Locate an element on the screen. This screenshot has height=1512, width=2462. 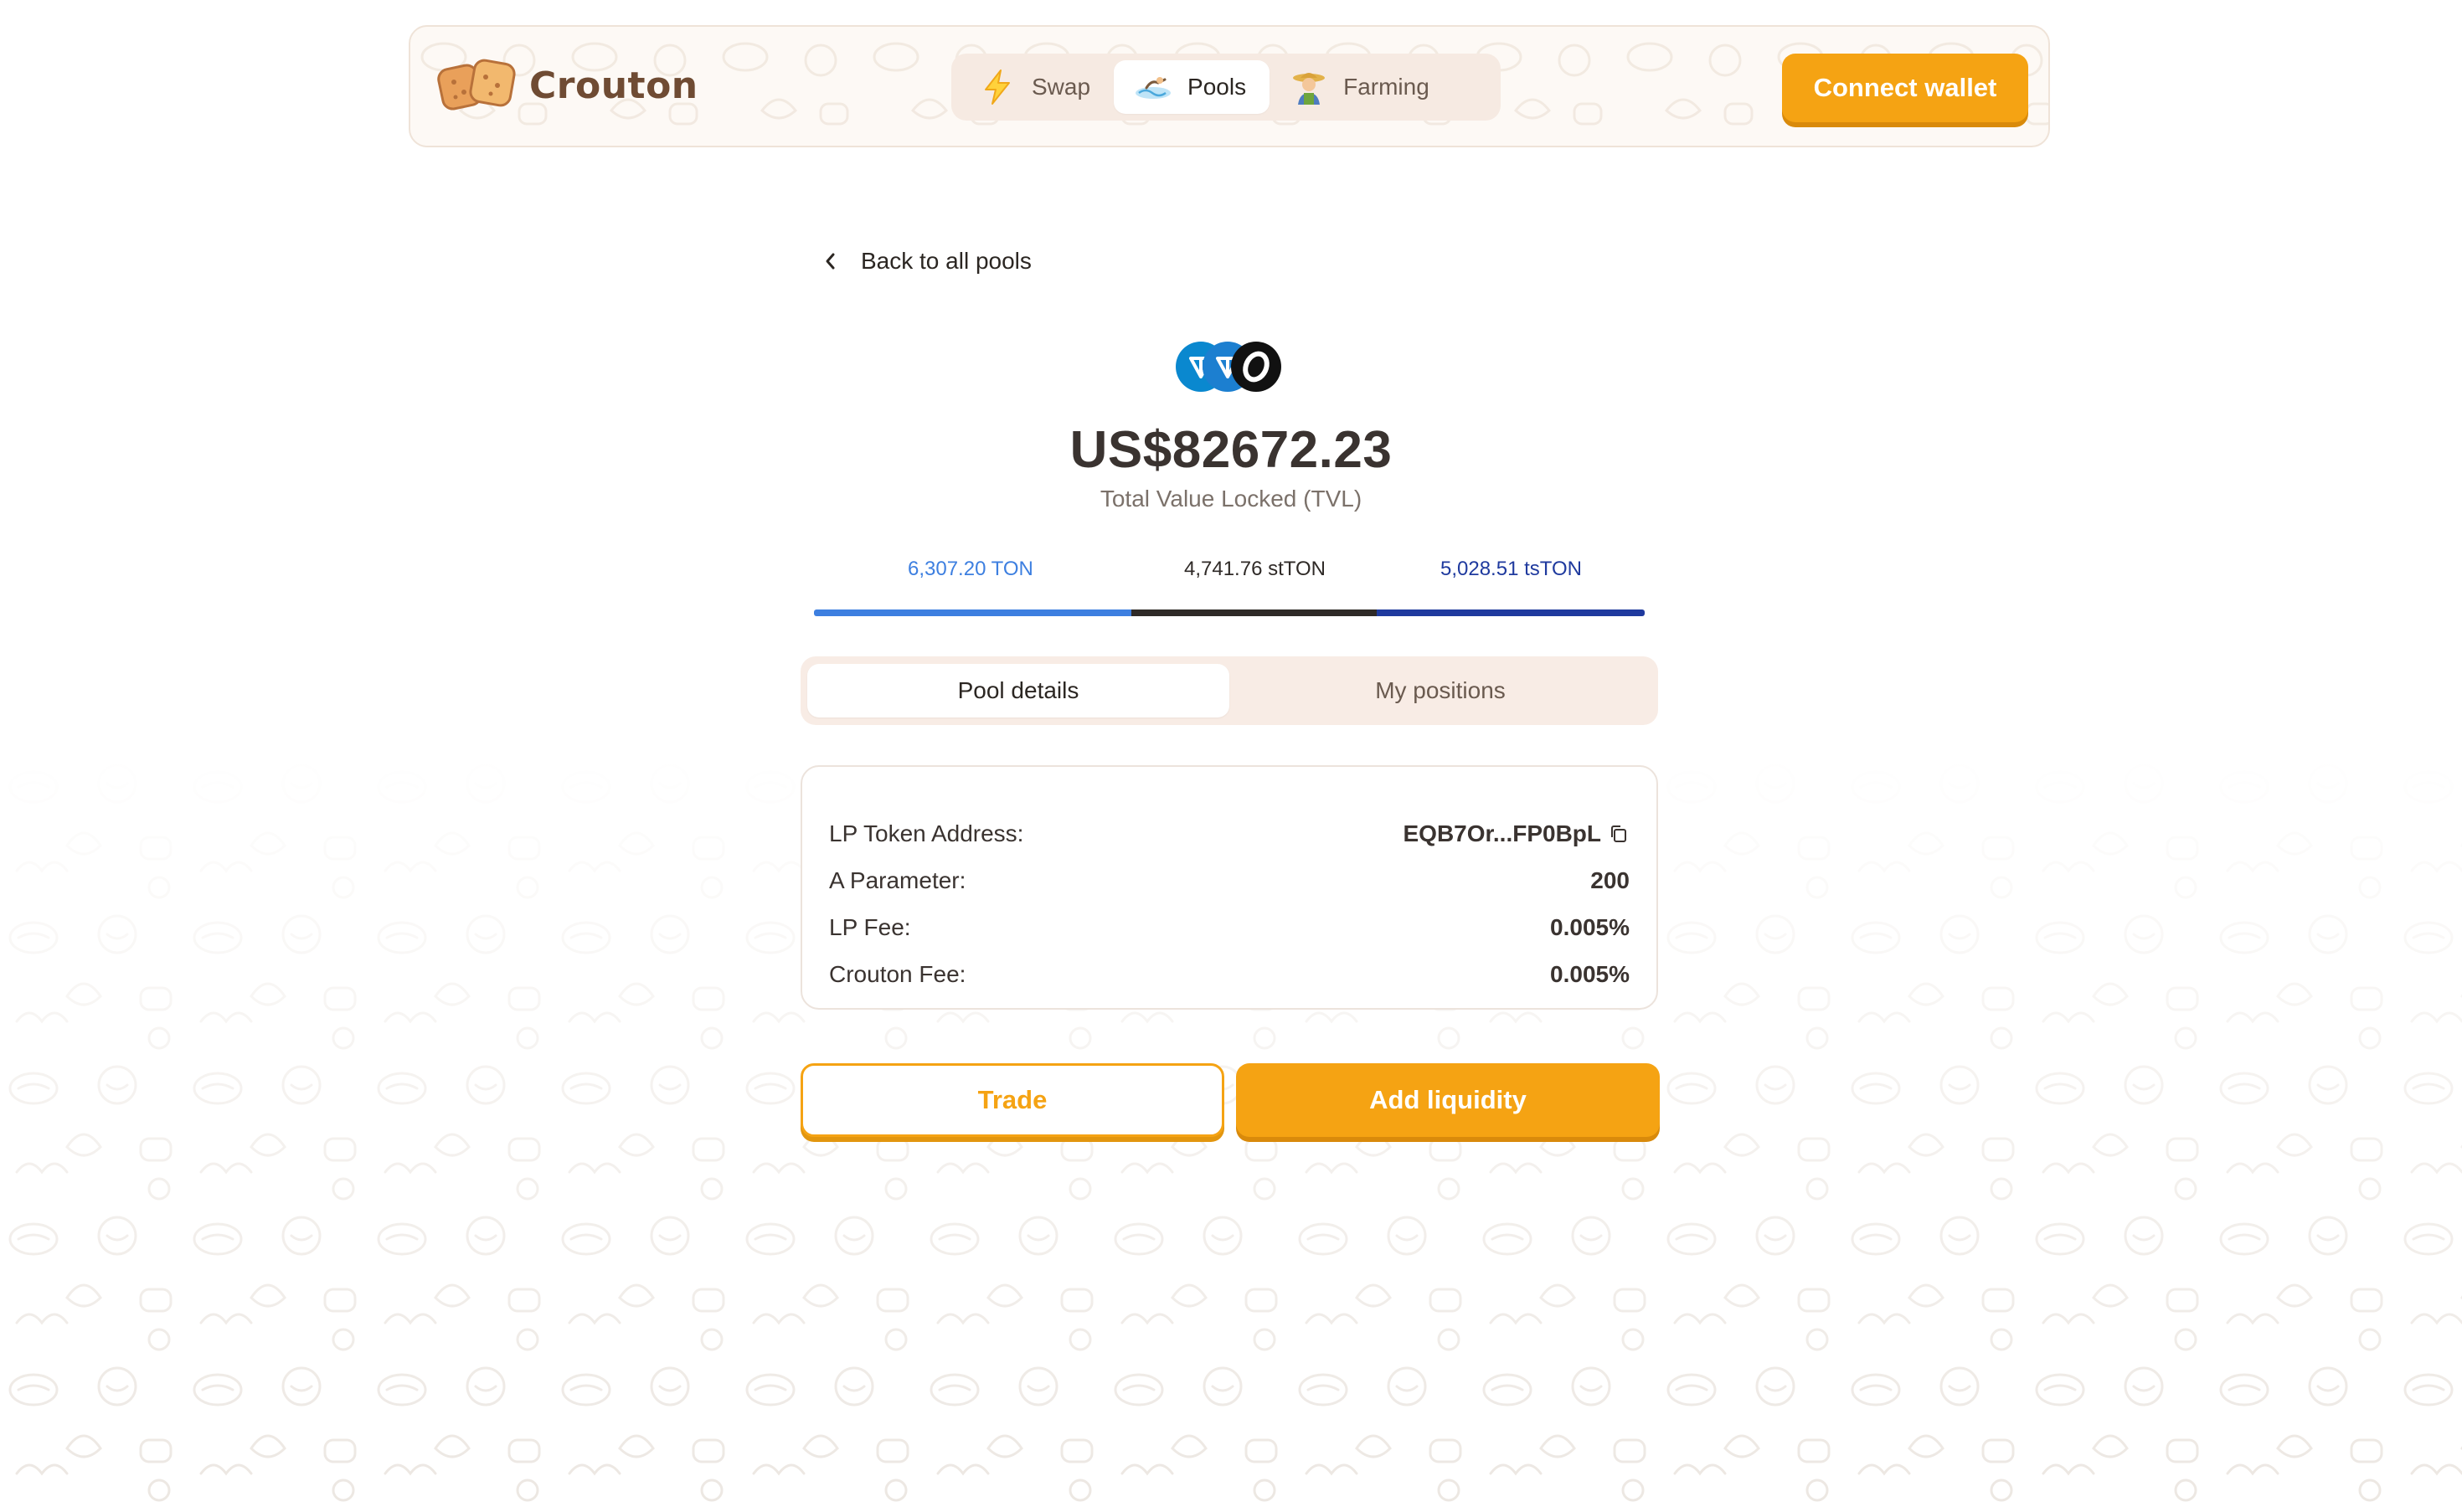
tvl-label: Total Value Locked (TVL) is located at coordinates (1231, 499).